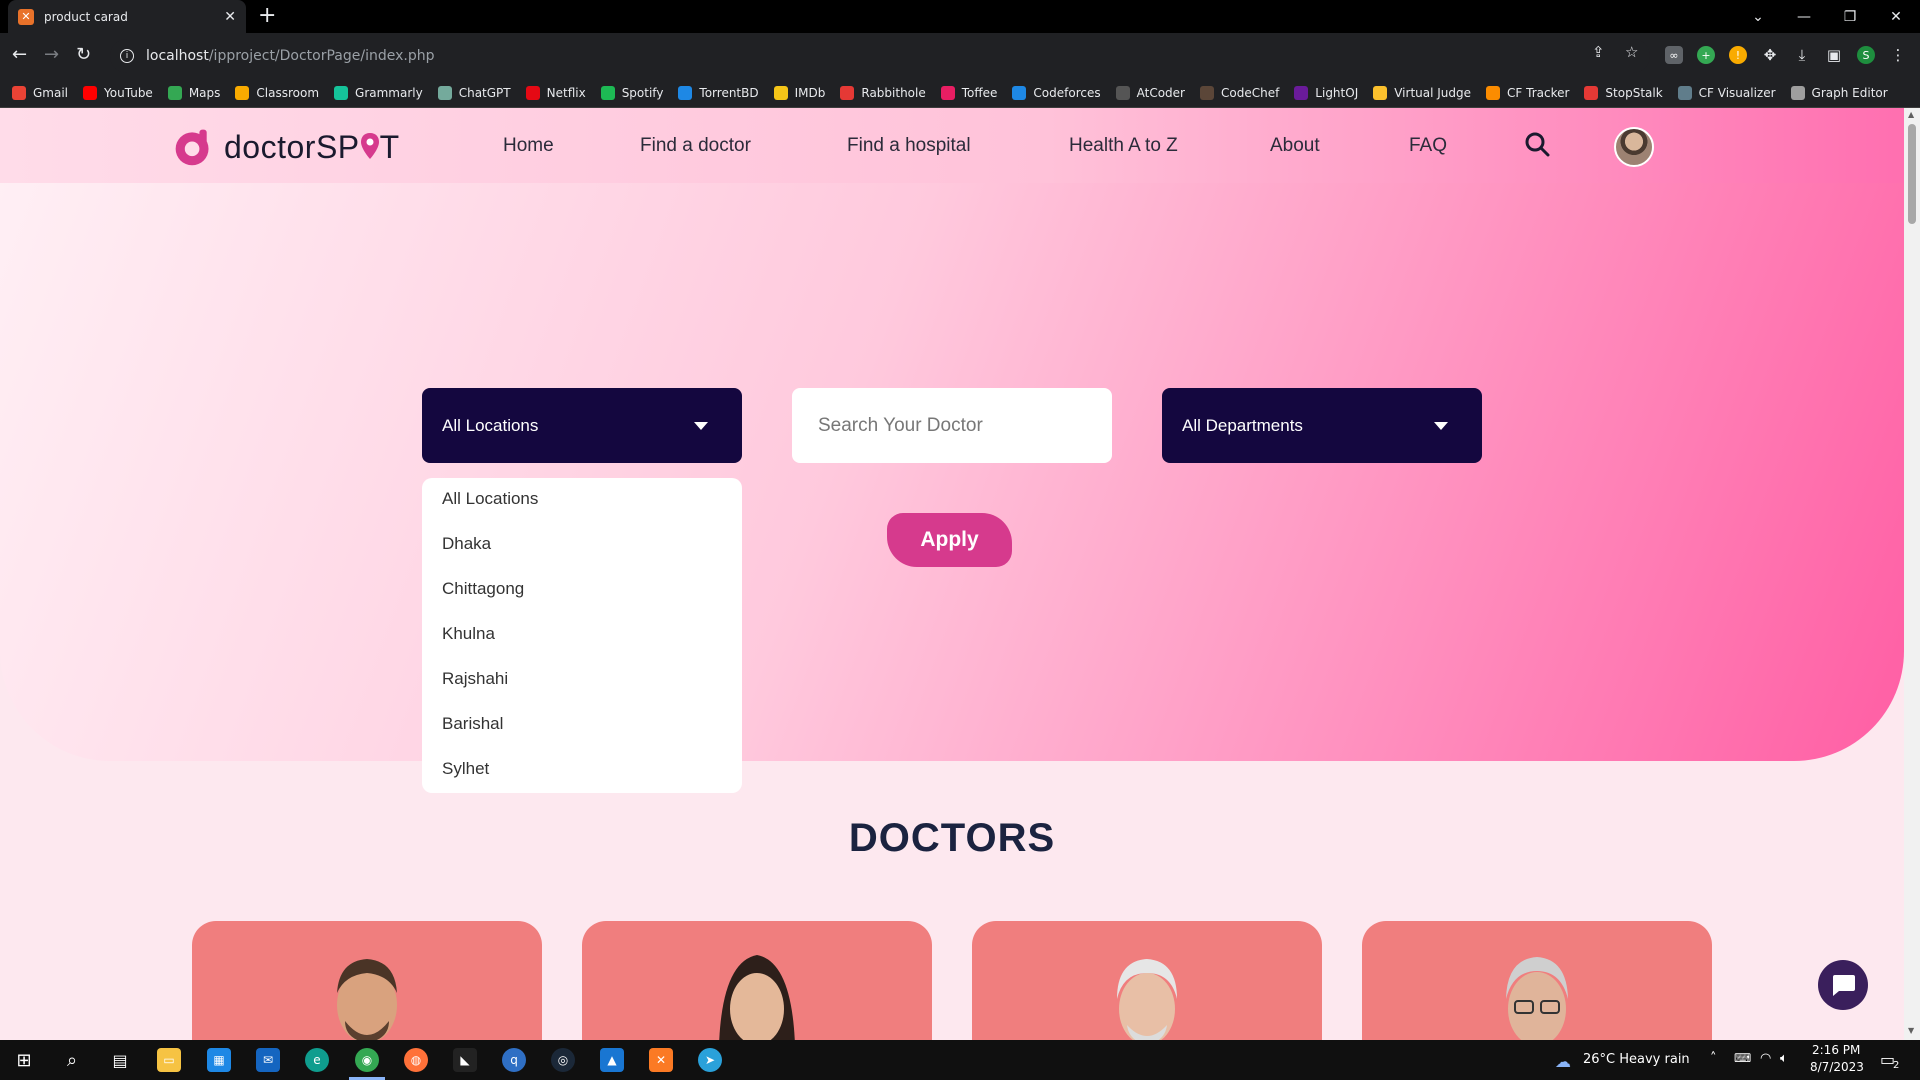  I want to click on search-icon: ⌕, so click(72, 1060).